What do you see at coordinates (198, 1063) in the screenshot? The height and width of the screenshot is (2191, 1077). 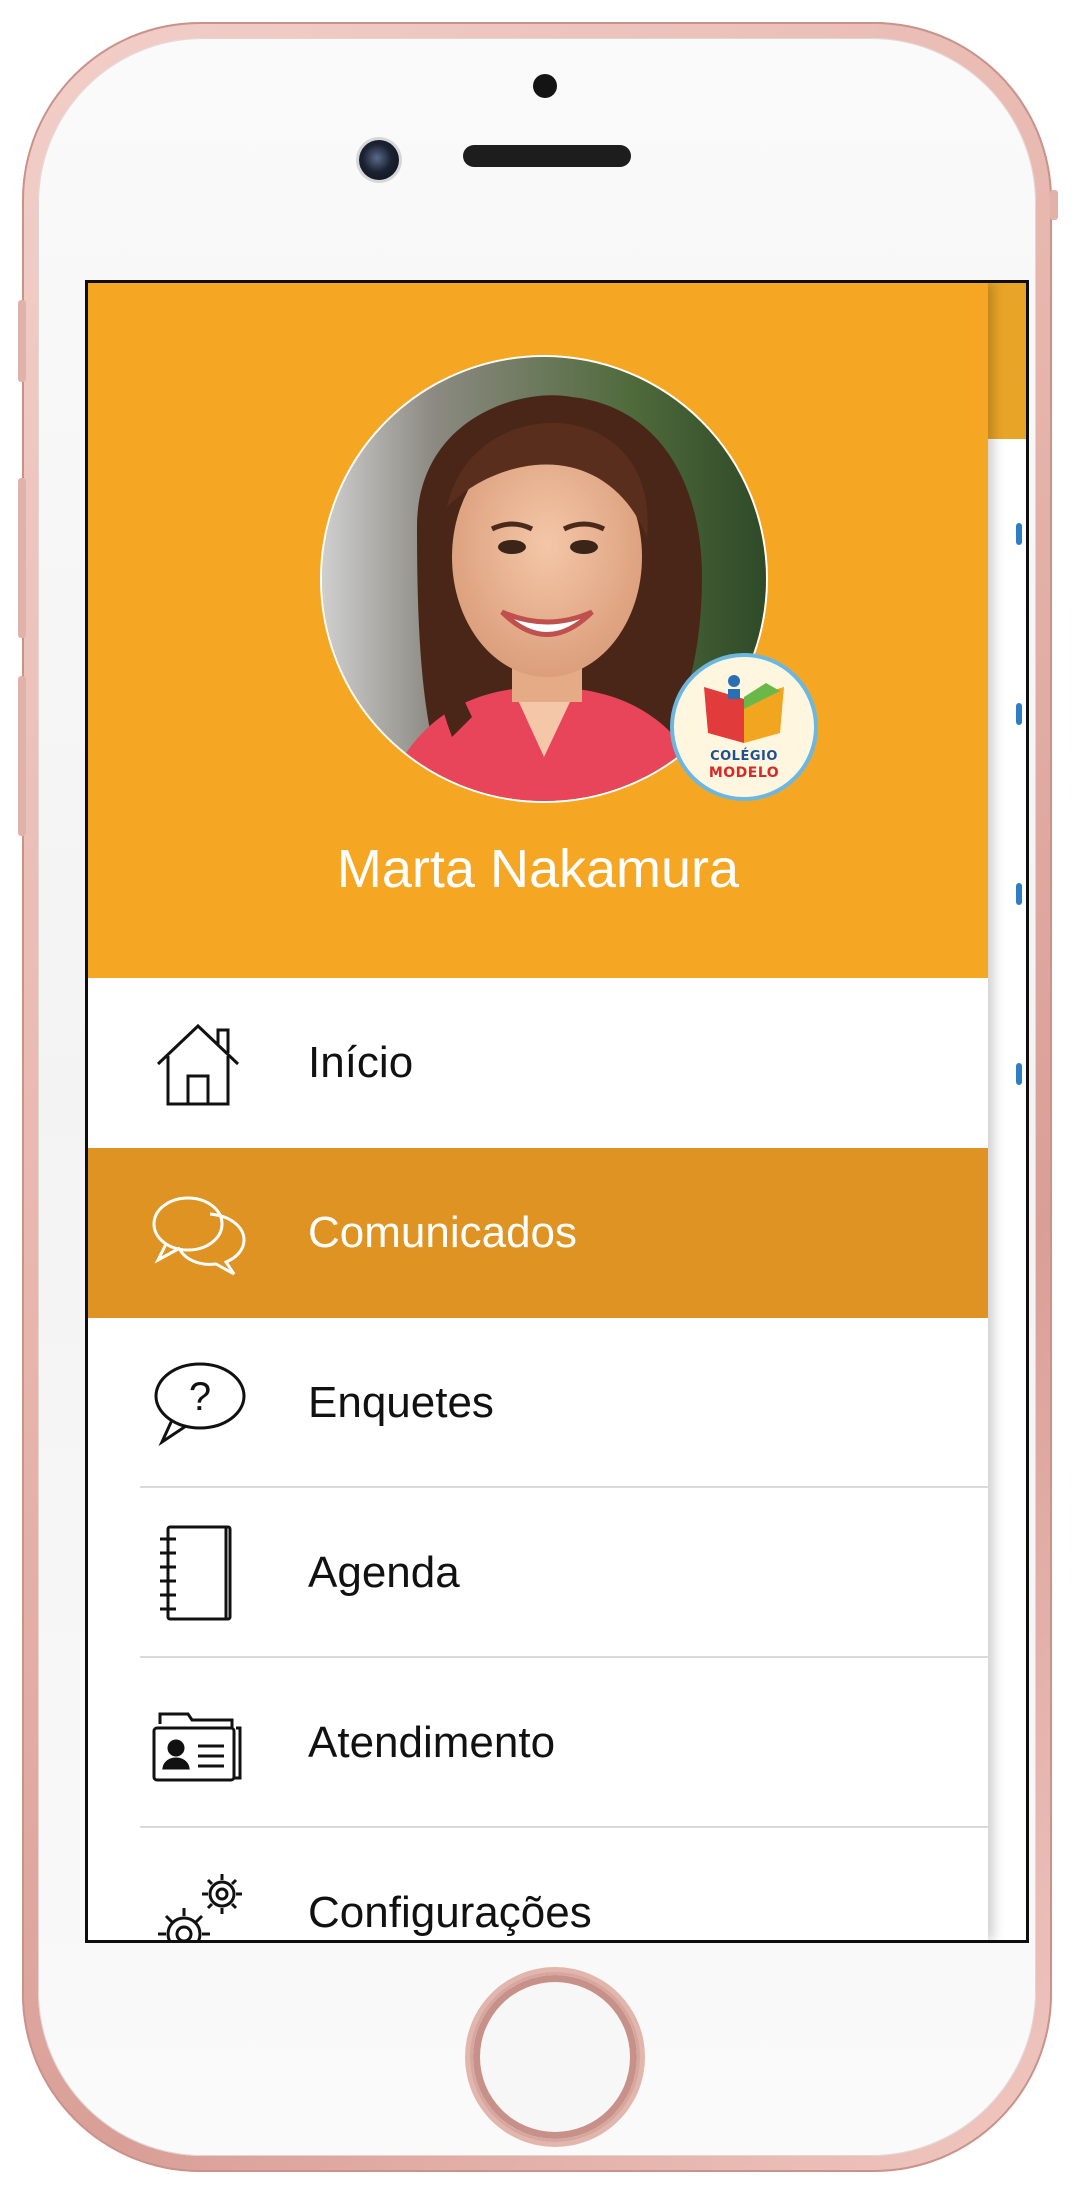 I see `home-icon` at bounding box center [198, 1063].